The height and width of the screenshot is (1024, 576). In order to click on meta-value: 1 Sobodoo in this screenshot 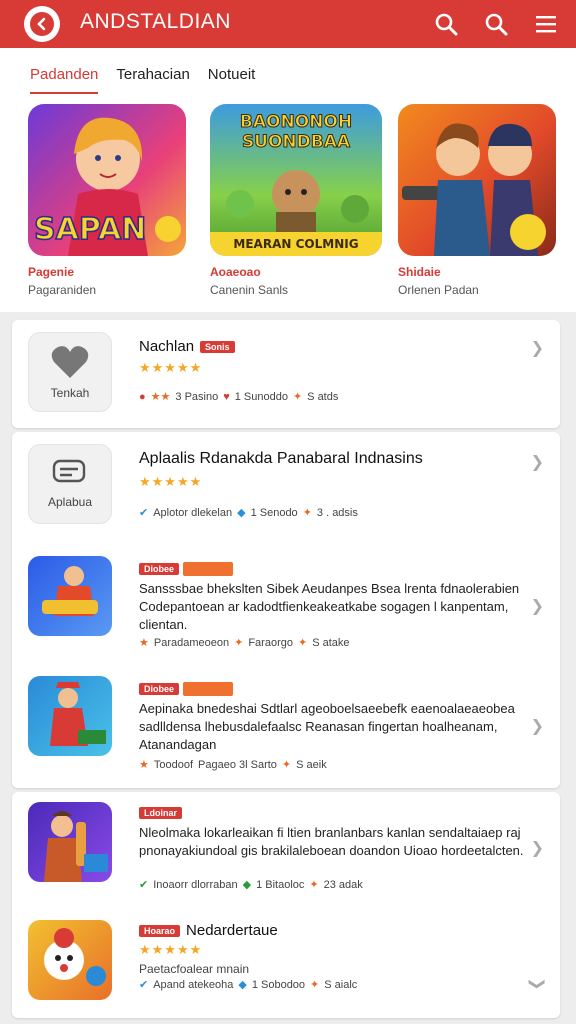, I will do `click(278, 984)`.